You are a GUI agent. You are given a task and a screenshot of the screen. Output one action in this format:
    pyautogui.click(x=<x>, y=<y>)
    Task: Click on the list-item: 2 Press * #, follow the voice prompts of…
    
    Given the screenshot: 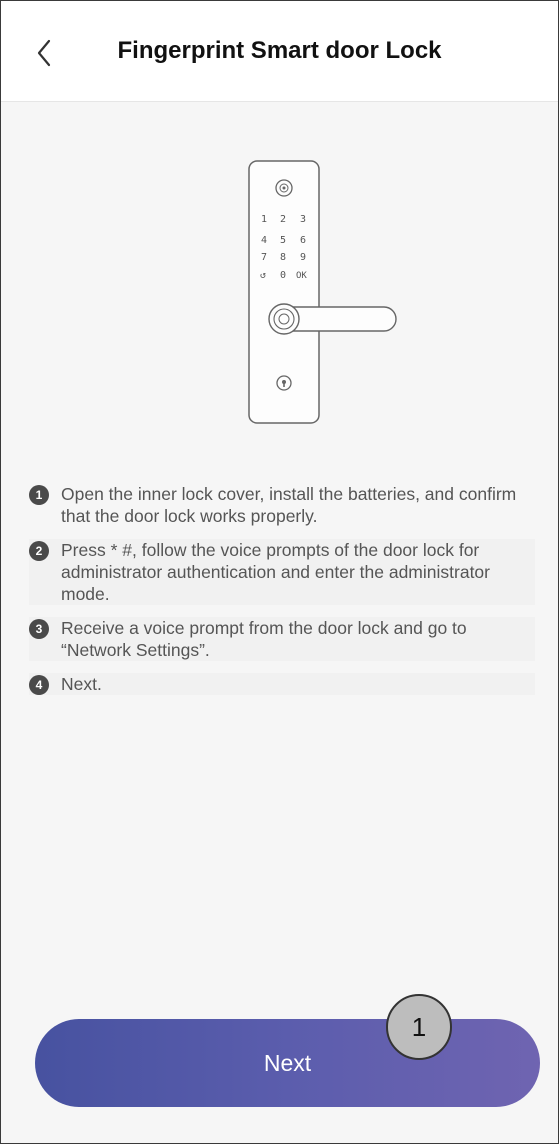 What is the action you would take?
    pyautogui.click(x=282, y=572)
    